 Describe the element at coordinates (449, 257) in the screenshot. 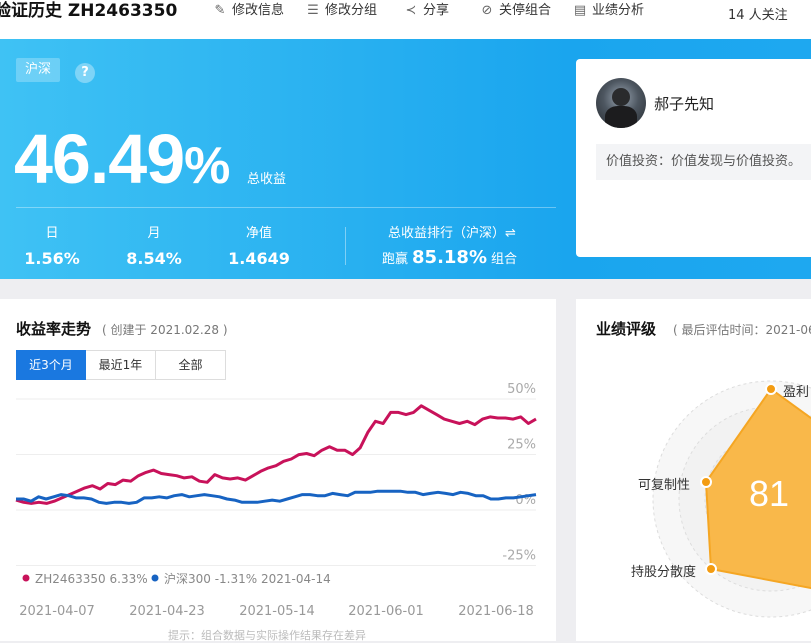

I see `rank-value: 85.18%` at that location.